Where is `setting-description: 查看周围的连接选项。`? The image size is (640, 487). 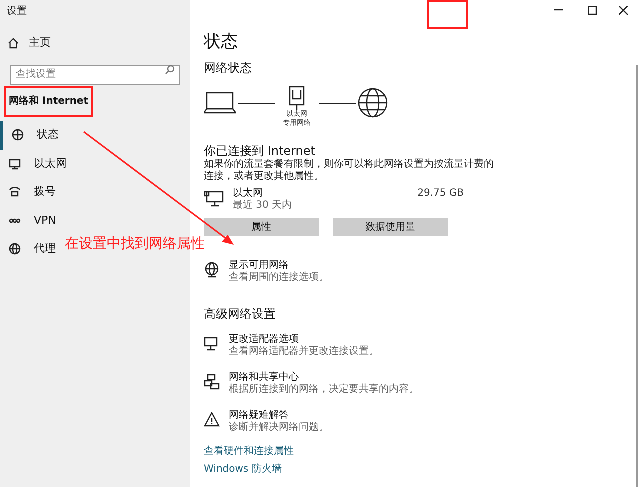
setting-description: 查看周围的连接选项。 is located at coordinates (279, 278).